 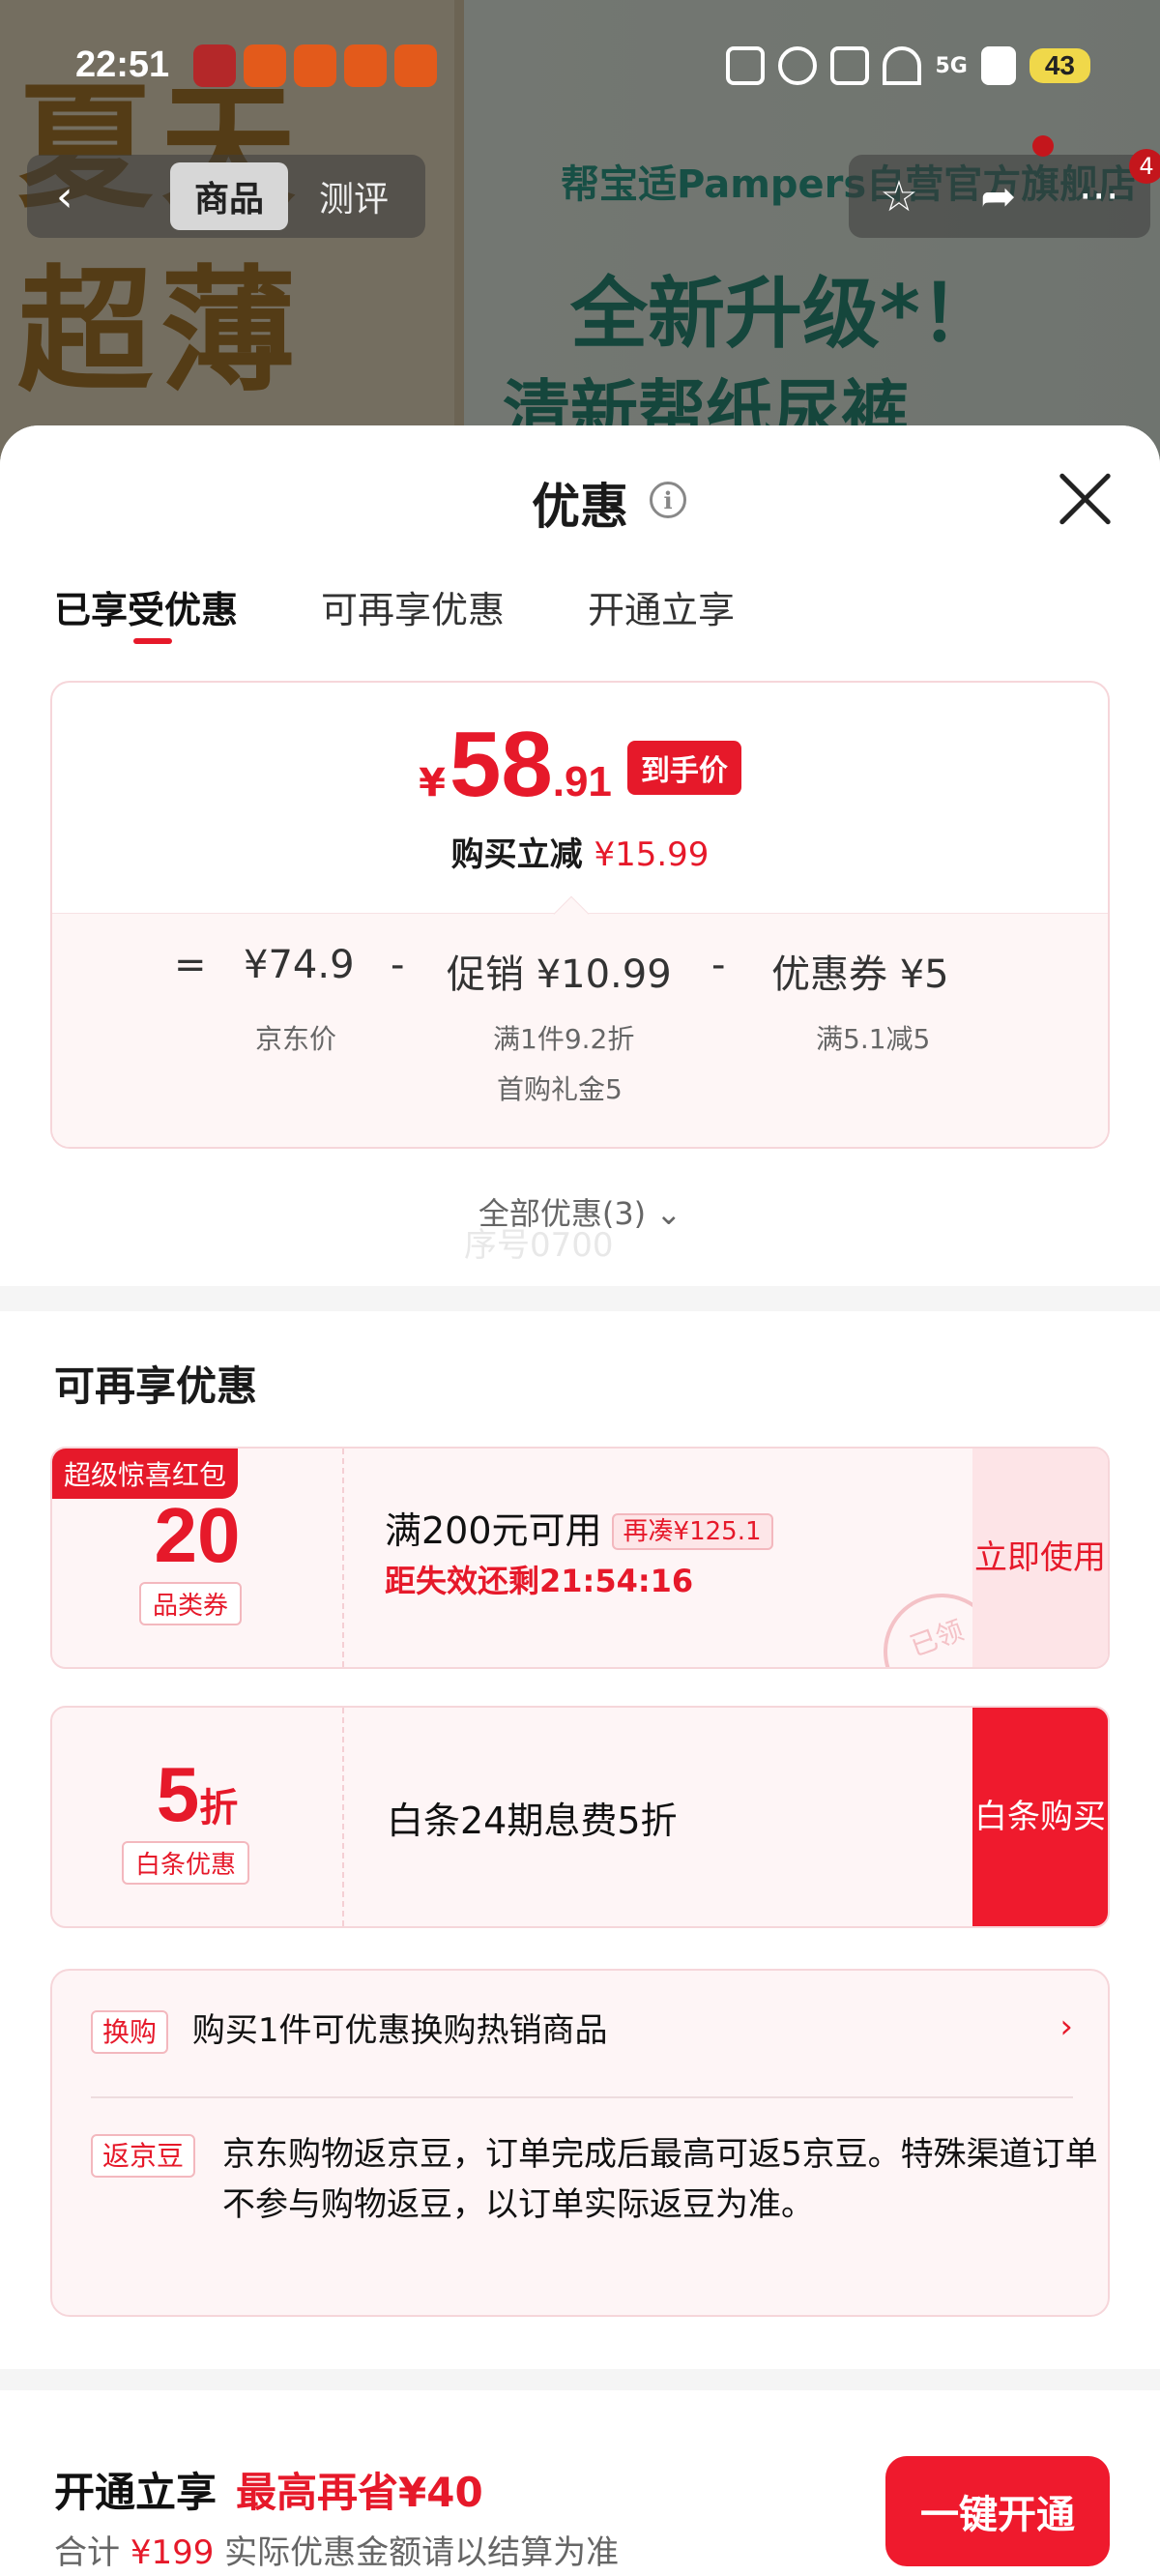 What do you see at coordinates (692, 1531) in the screenshot?
I see `coupon-gap-chip: 再凑¥125.1` at bounding box center [692, 1531].